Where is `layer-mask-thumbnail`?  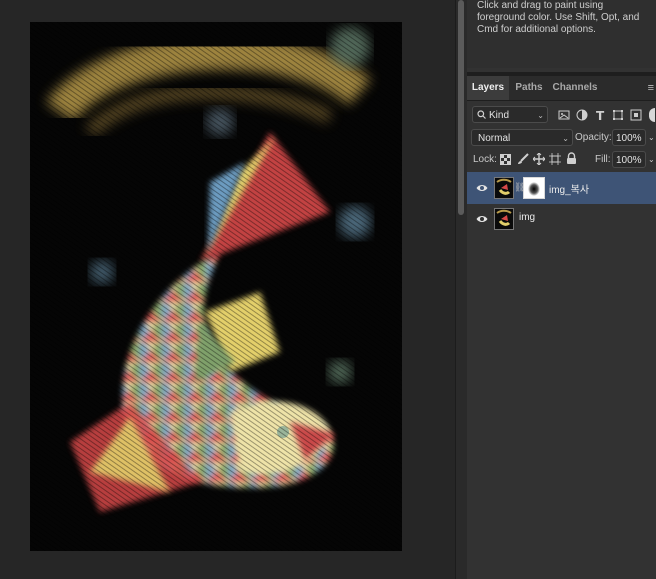 layer-mask-thumbnail is located at coordinates (534, 188).